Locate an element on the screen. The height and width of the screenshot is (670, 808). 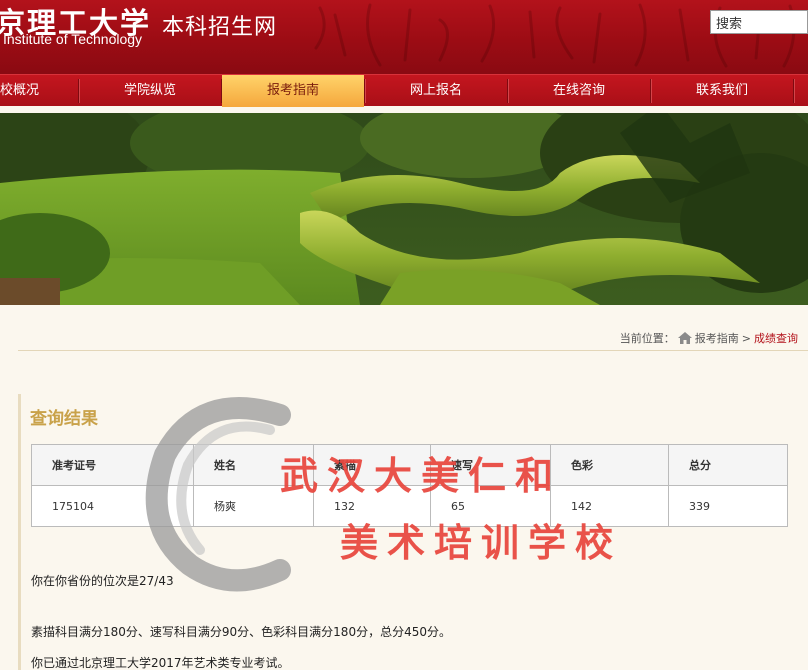
main-nav: 校概况 学院纵览 报考指南 网上报名 在线咨询 联系我们 is located at coordinates (404, 90).